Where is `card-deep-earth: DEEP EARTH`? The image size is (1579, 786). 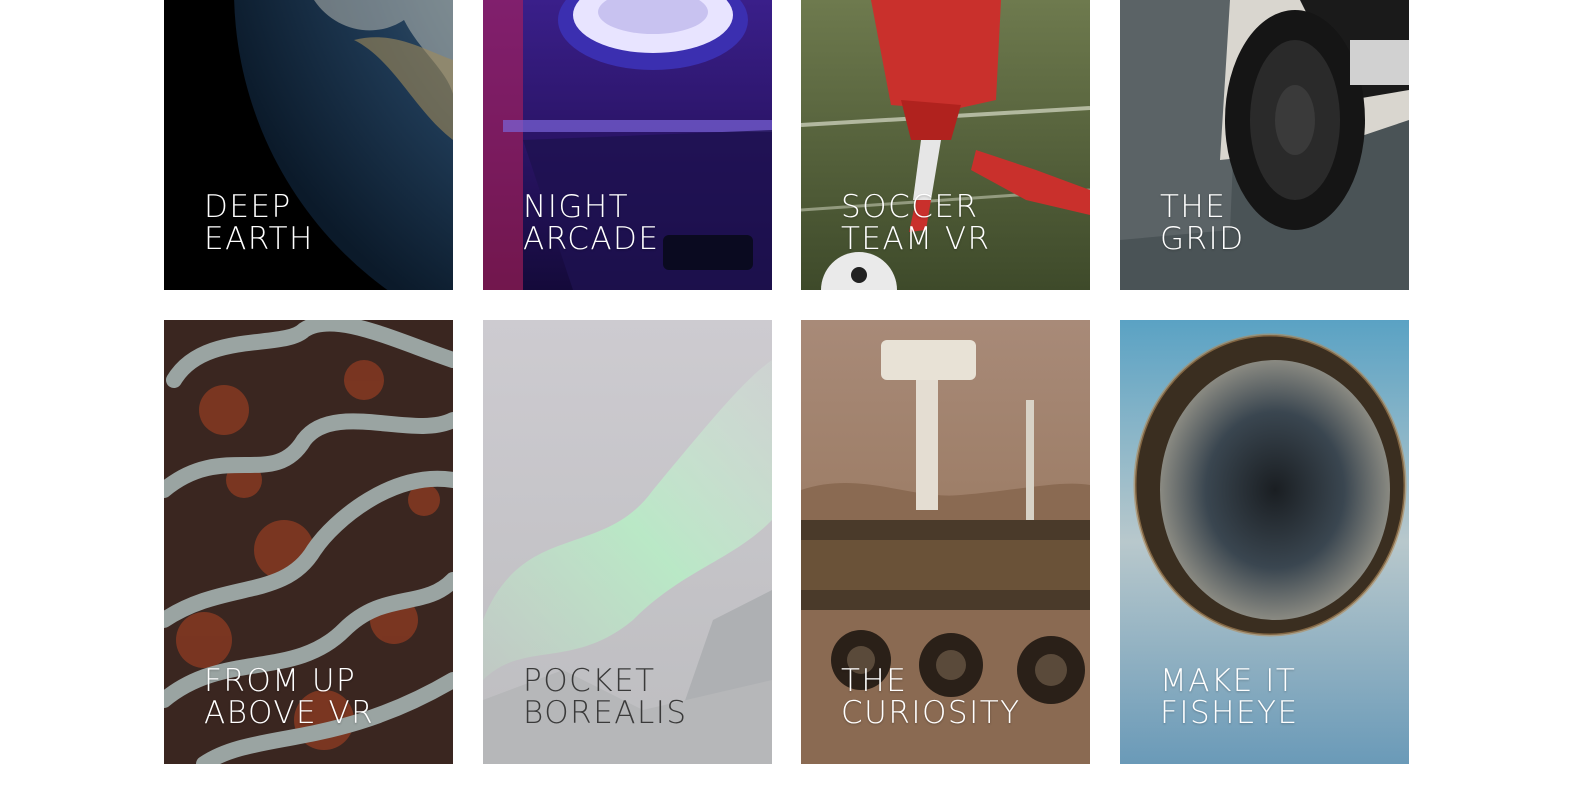 card-deep-earth: DEEP EARTH is located at coordinates (308, 145).